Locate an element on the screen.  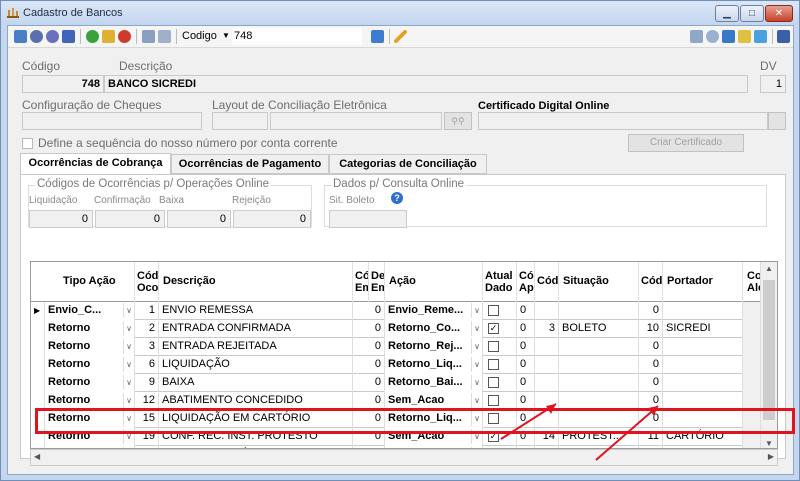
menu-icon is located at coordinates (783, 36).